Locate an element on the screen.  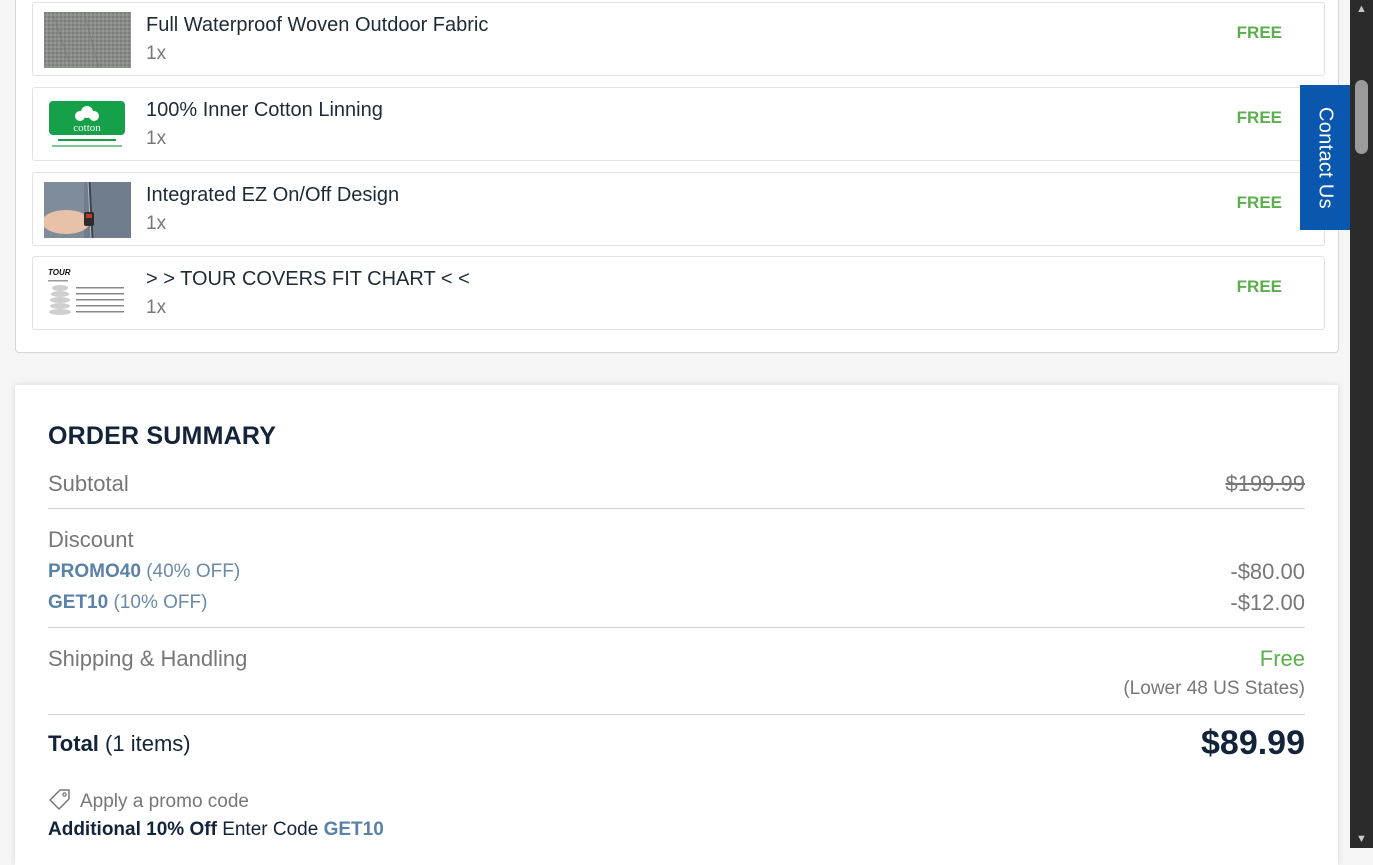
item-name: Full Waterproof Woven Outdoor Fabric is located at coordinates (317, 25).